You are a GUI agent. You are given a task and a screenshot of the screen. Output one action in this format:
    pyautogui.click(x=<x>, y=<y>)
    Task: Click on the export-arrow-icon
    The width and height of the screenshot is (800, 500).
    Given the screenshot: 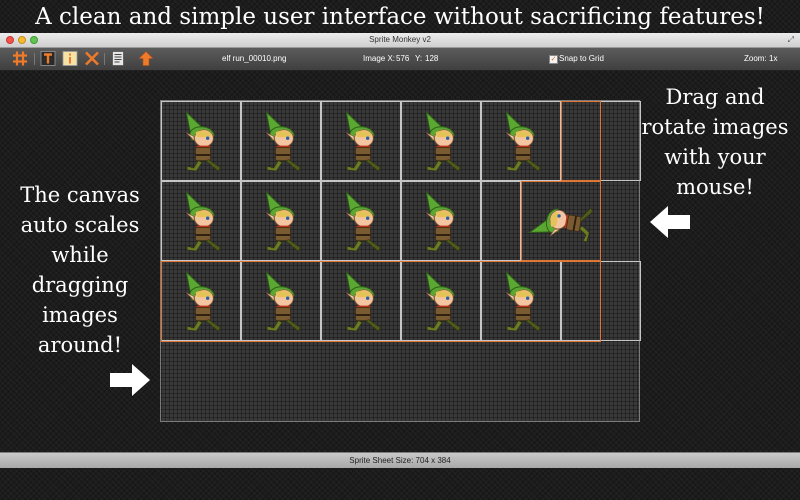 What is the action you would take?
    pyautogui.click(x=146, y=58)
    